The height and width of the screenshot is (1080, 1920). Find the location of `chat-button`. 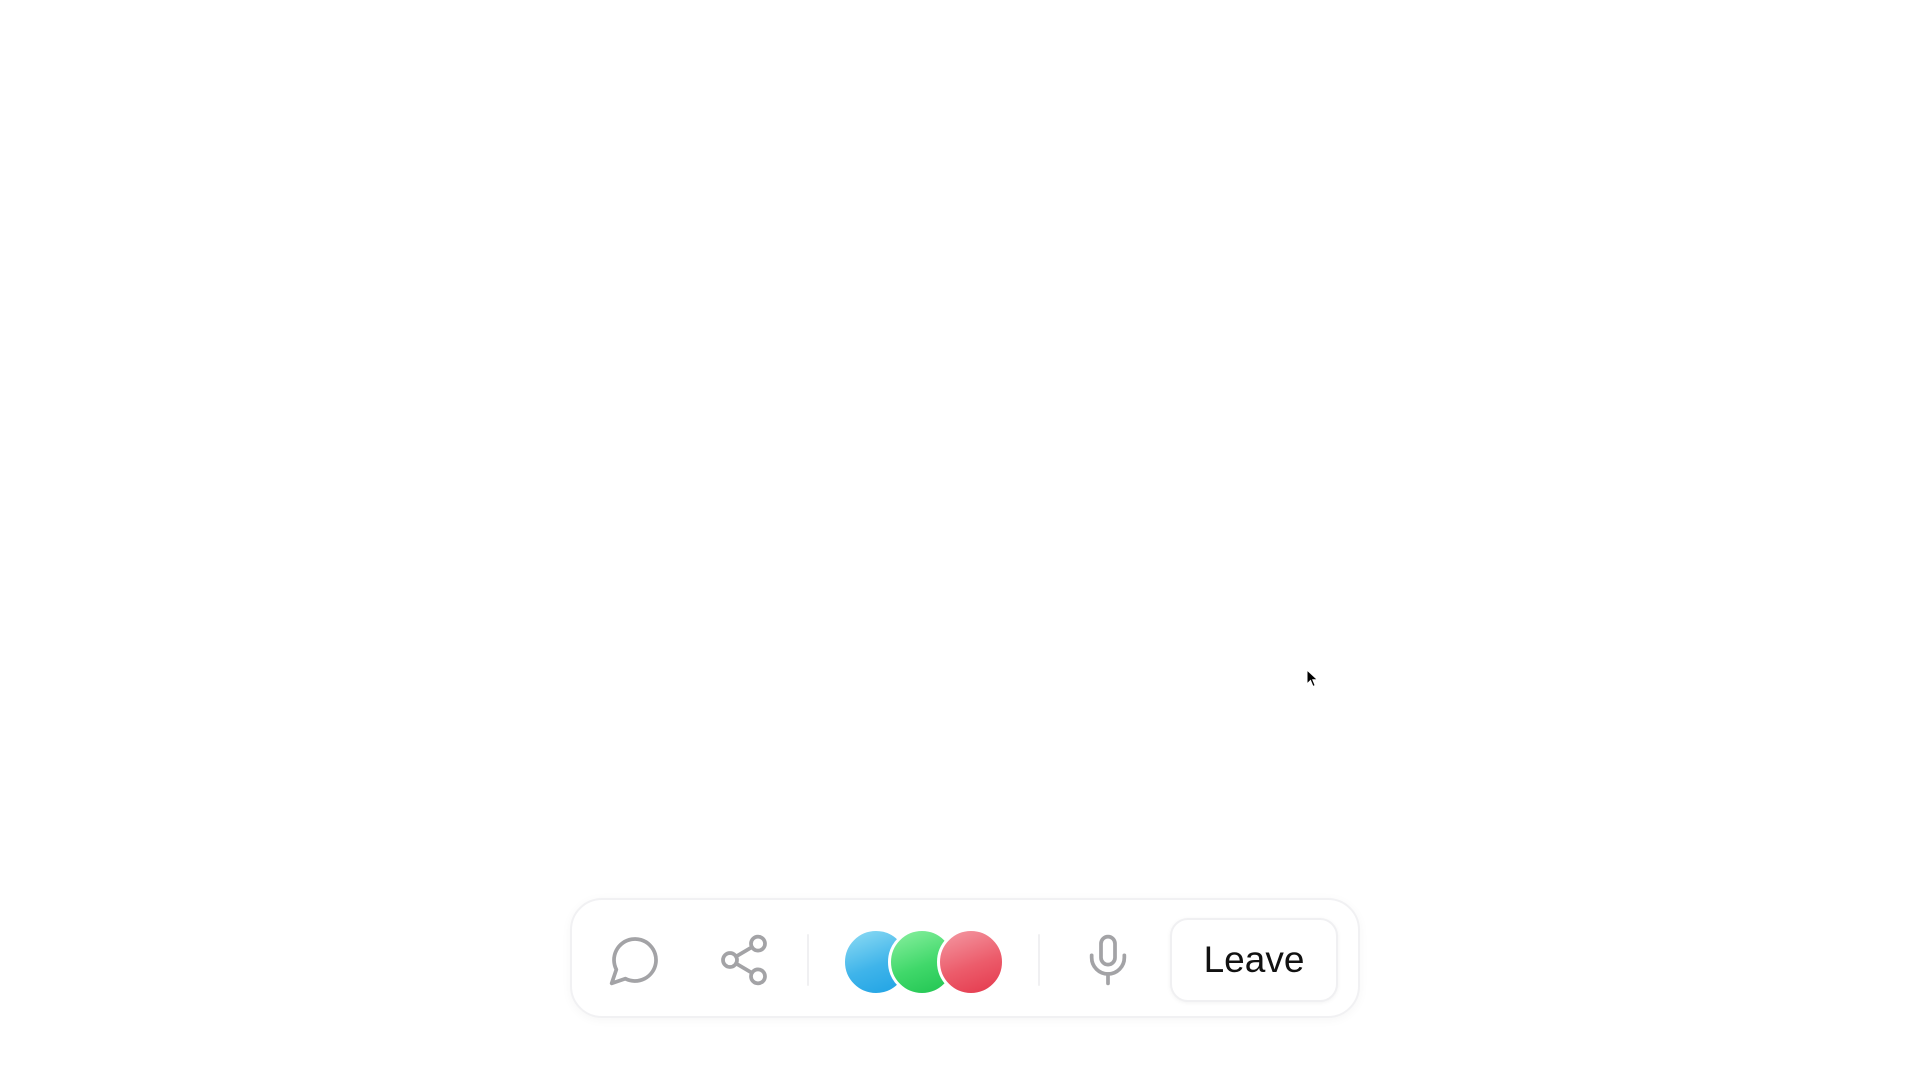

chat-button is located at coordinates (635, 960).